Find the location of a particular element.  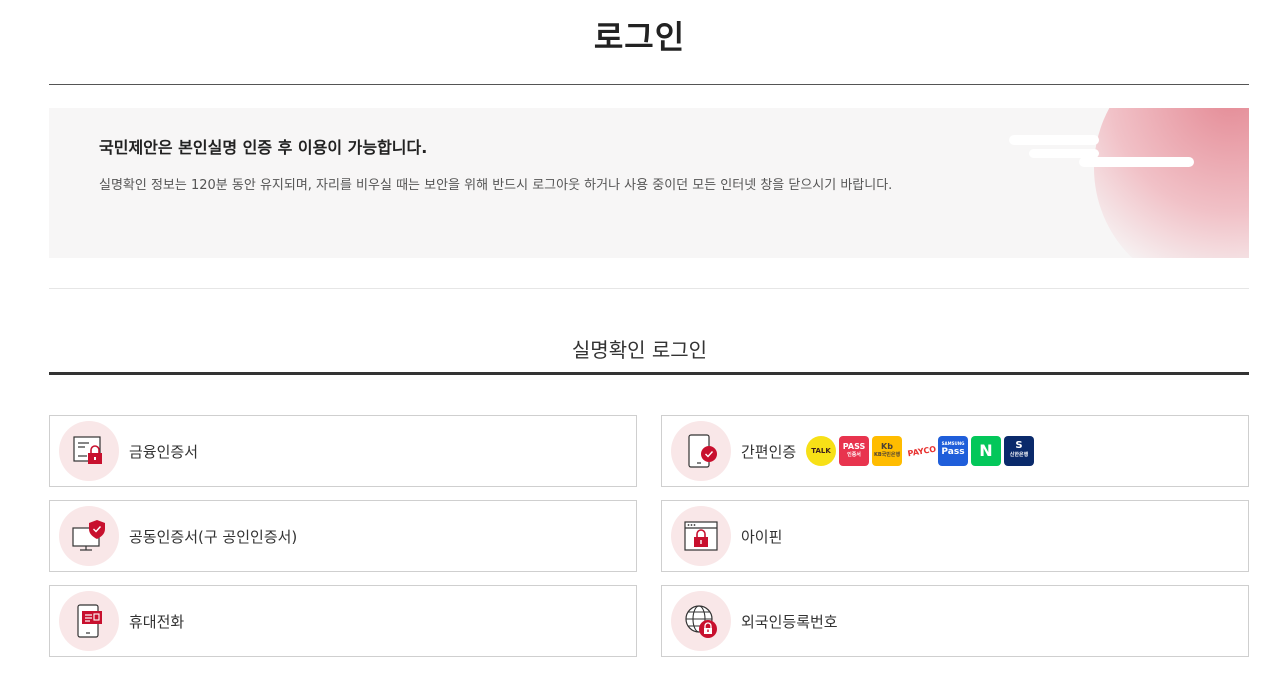

pass-icon: PASS 인증서 is located at coordinates (854, 451).